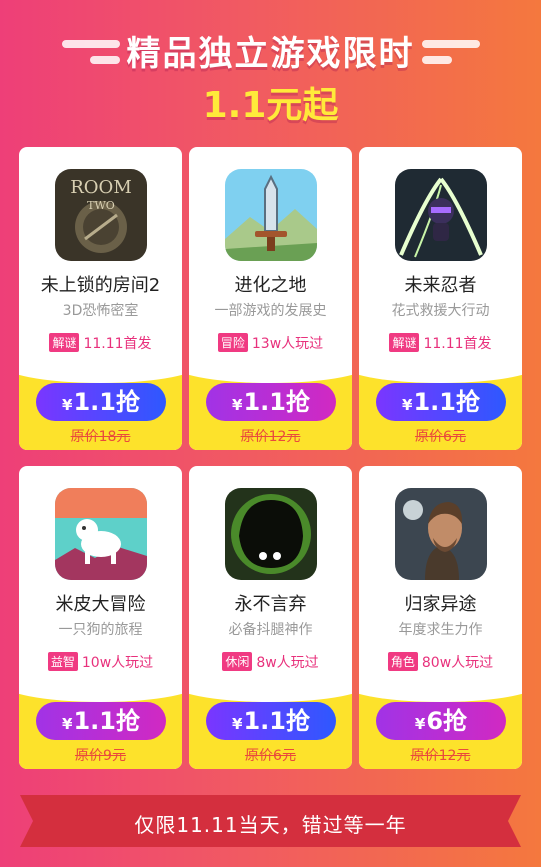  Describe the element at coordinates (100, 756) in the screenshot. I see `original-price: 原价9元` at that location.